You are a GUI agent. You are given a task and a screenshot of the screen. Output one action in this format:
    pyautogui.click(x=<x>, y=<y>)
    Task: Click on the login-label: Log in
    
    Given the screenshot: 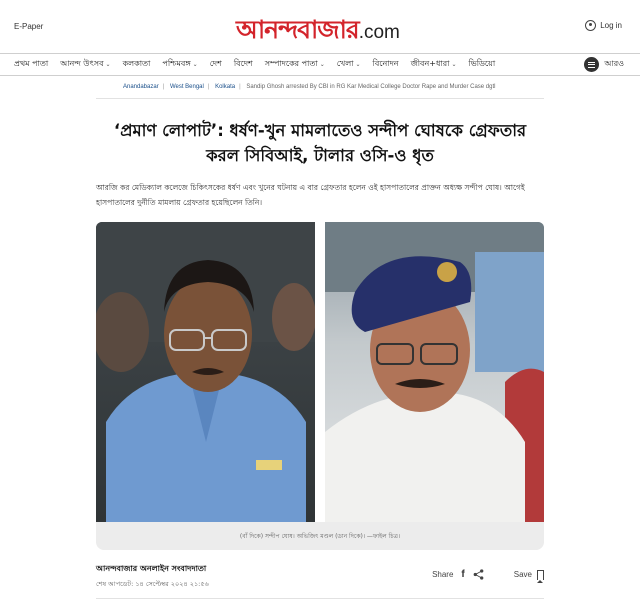 What is the action you would take?
    pyautogui.click(x=611, y=25)
    